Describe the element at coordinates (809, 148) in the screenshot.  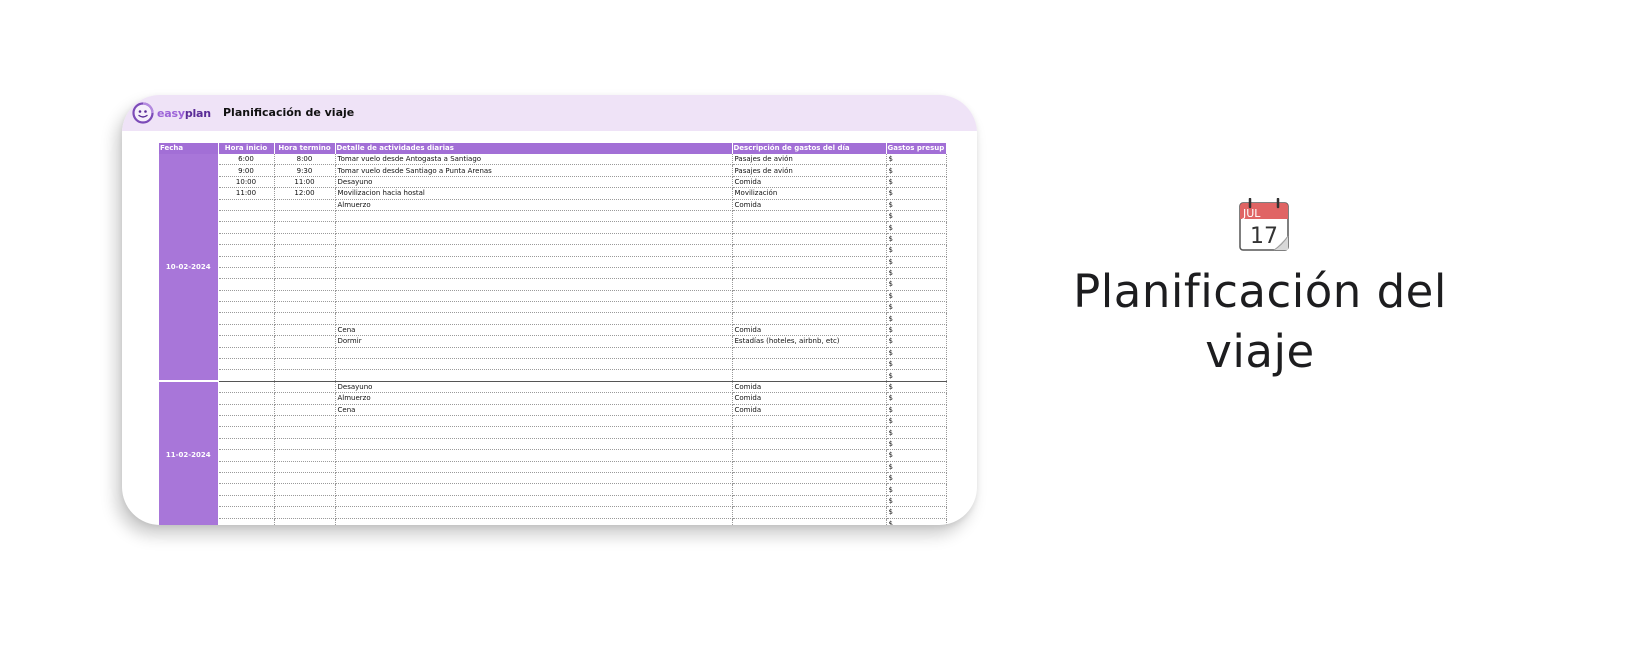
I see `column-header-descripcion-gastos: Descripción de gastos del día` at that location.